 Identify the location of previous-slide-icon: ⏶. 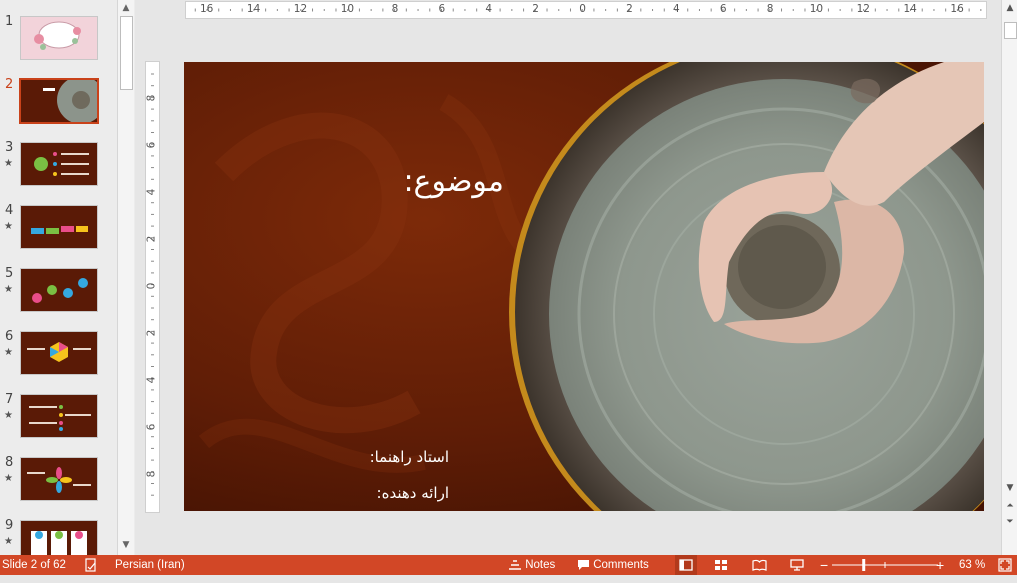
(1010, 506).